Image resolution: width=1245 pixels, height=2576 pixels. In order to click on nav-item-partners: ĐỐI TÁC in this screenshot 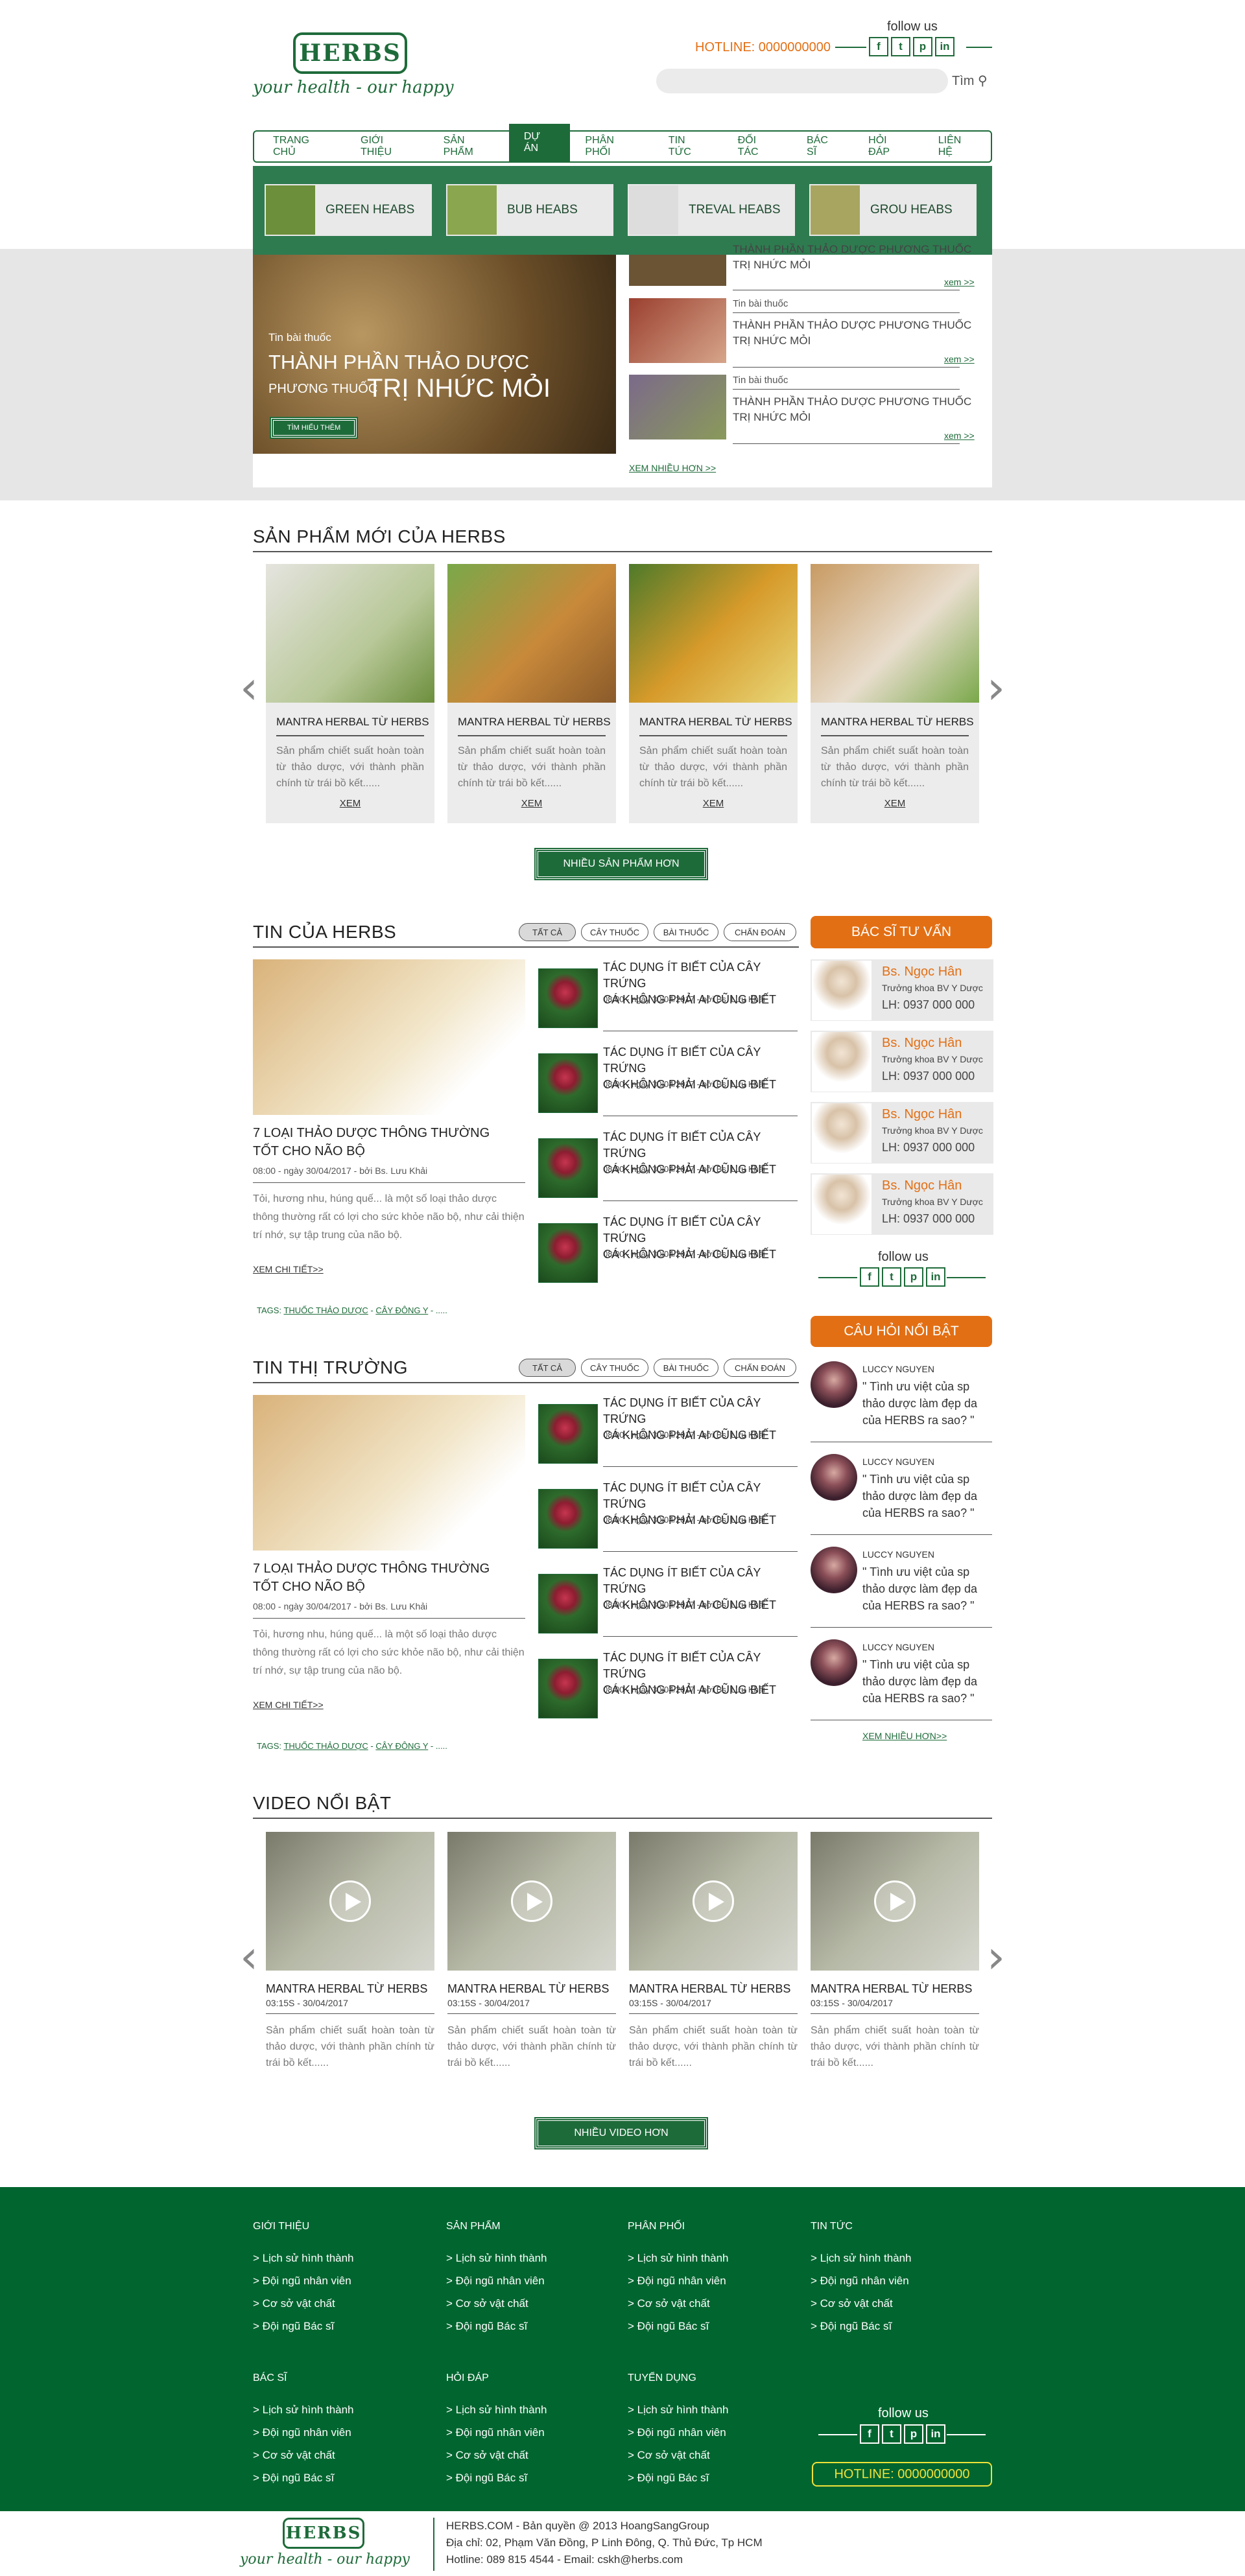, I will do `click(757, 146)`.